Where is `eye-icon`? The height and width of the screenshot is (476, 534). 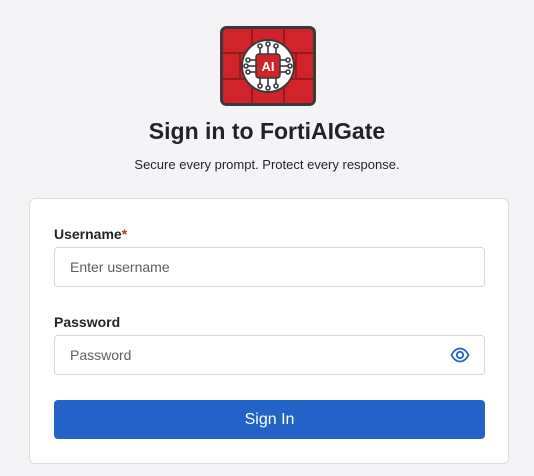 eye-icon is located at coordinates (460, 355).